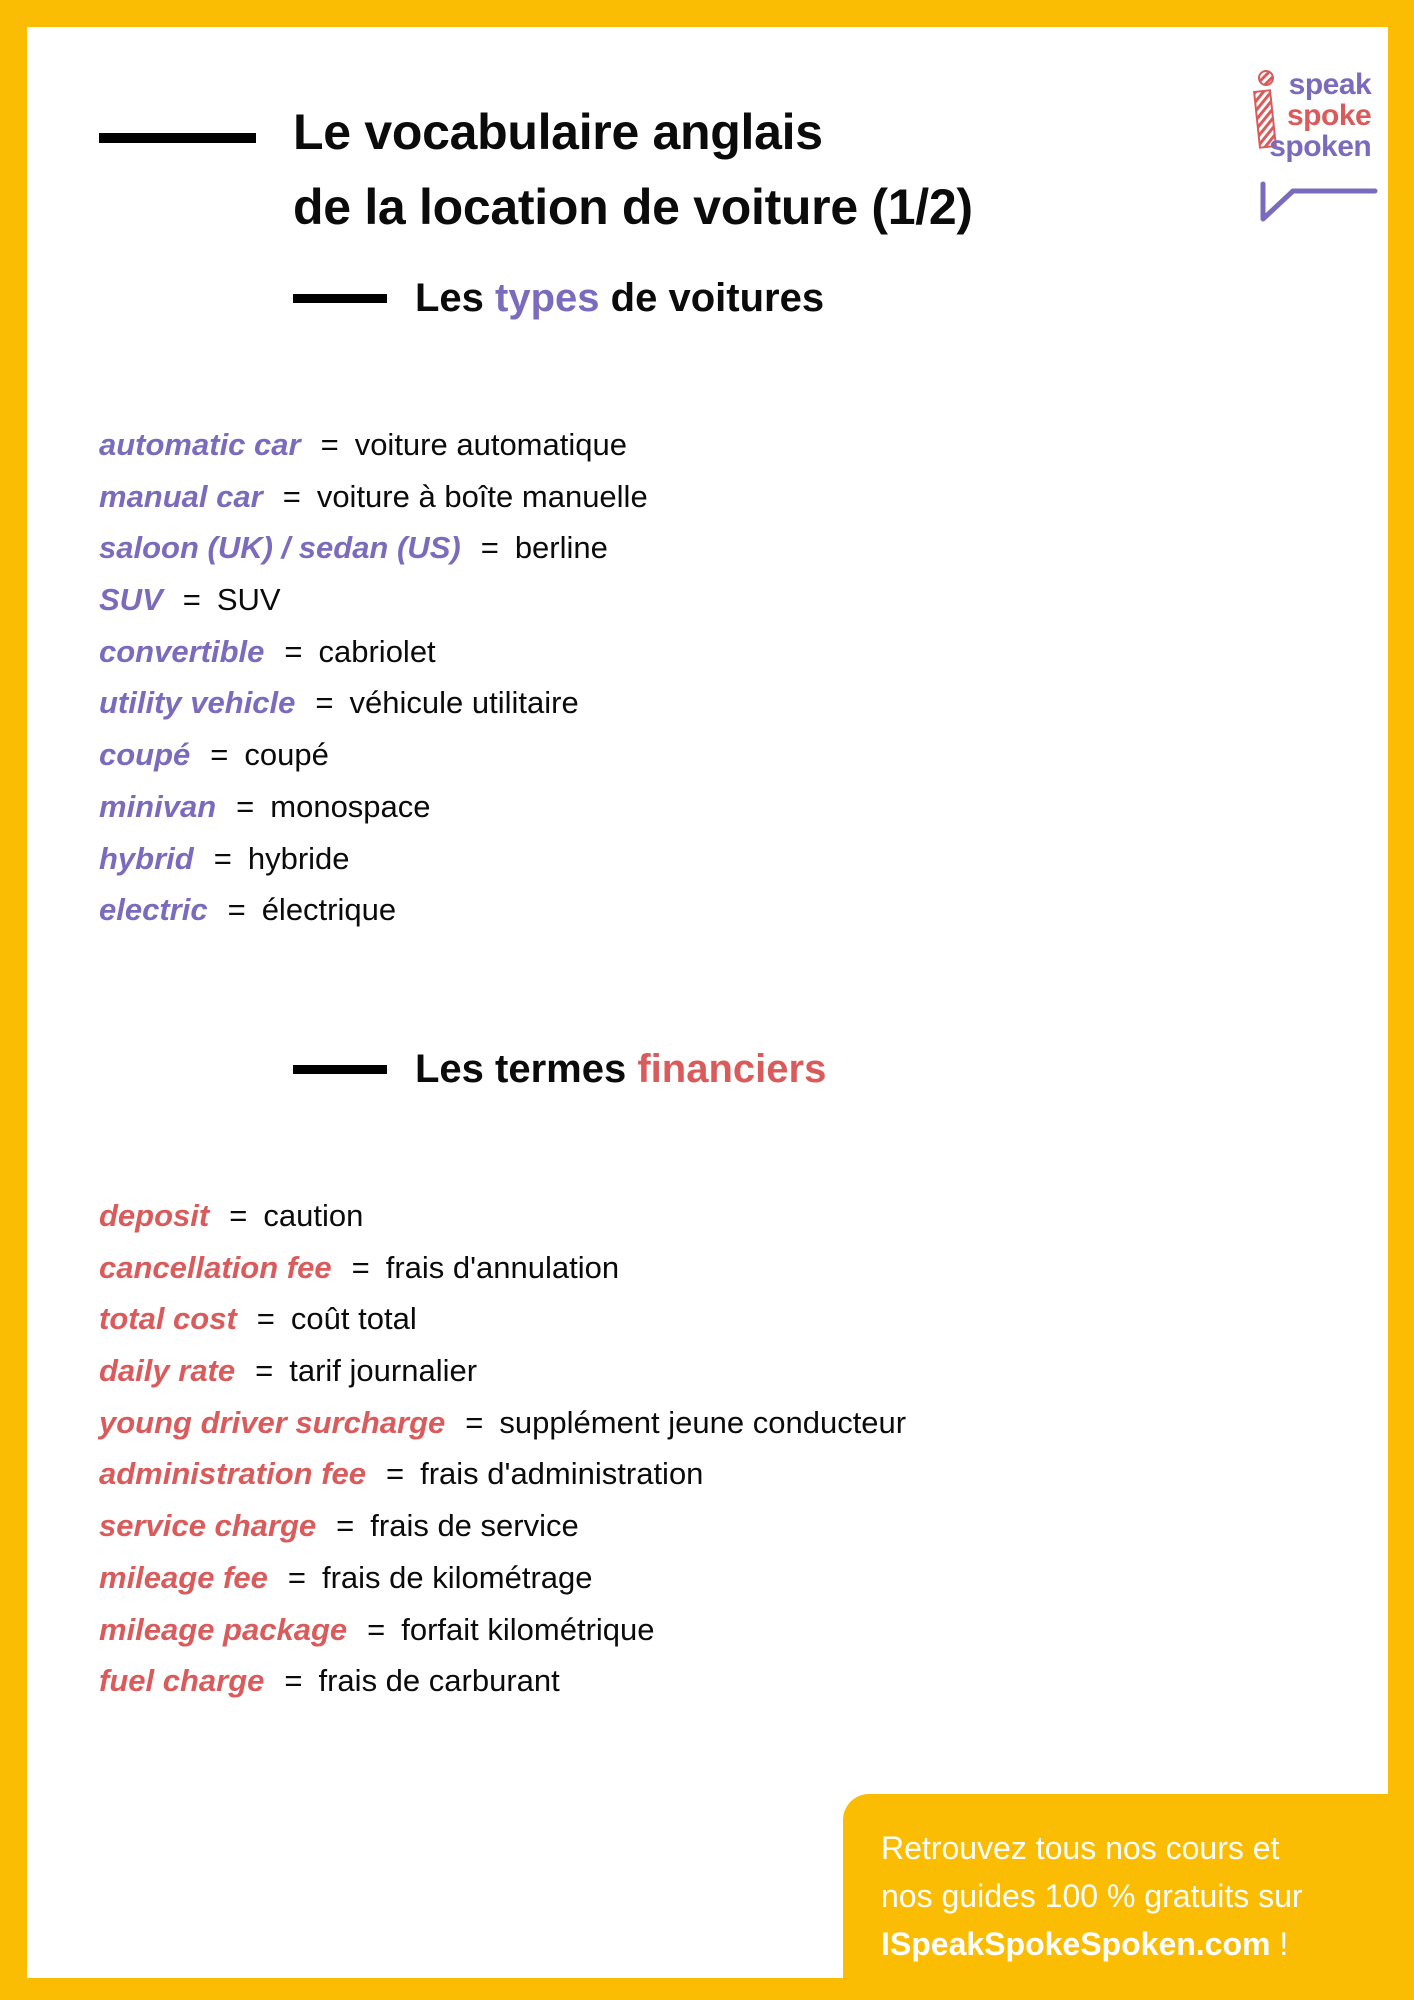  What do you see at coordinates (377, 651) in the screenshot?
I see `term-fr: cabriolet` at bounding box center [377, 651].